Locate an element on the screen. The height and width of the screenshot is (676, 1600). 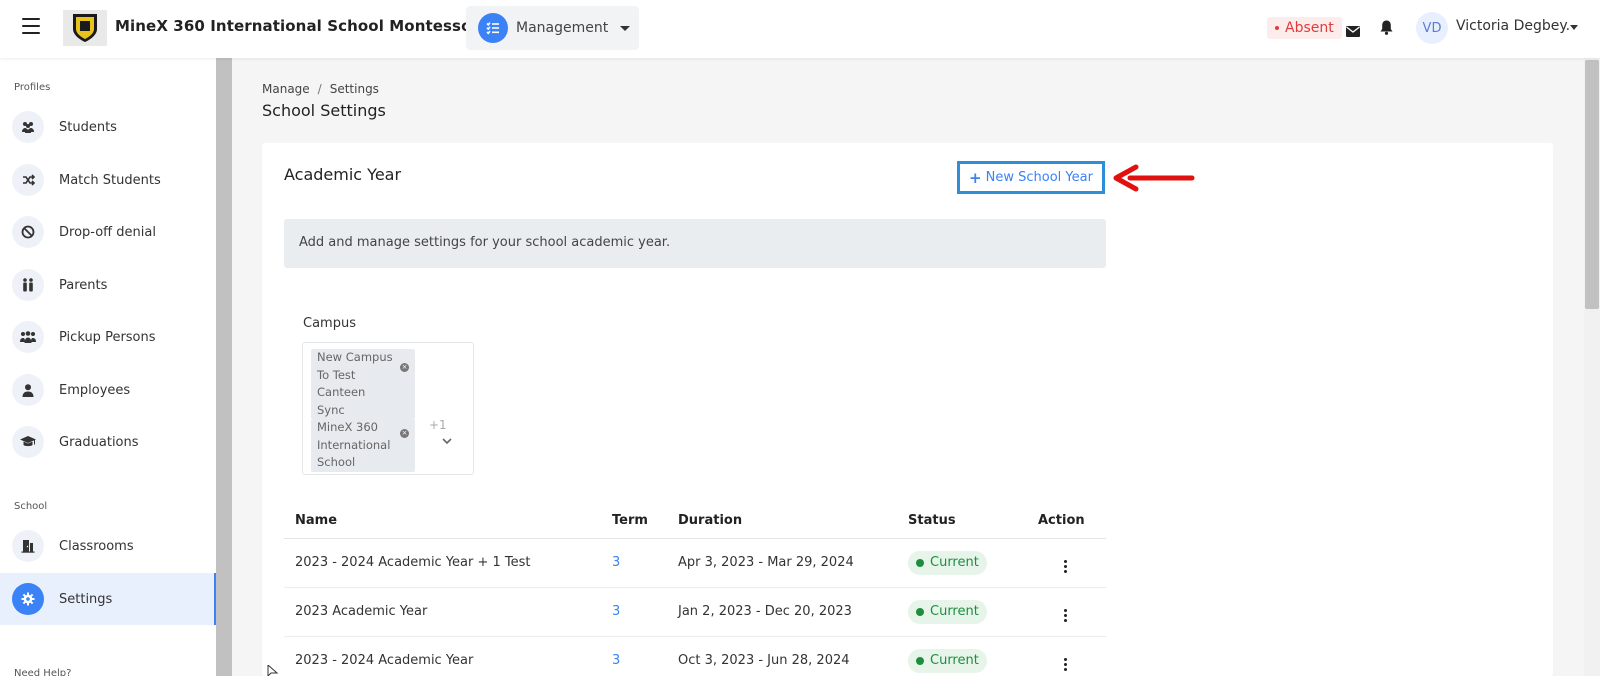
cell-name: 2023 - 2024 Academic Year is located at coordinates (442, 656).